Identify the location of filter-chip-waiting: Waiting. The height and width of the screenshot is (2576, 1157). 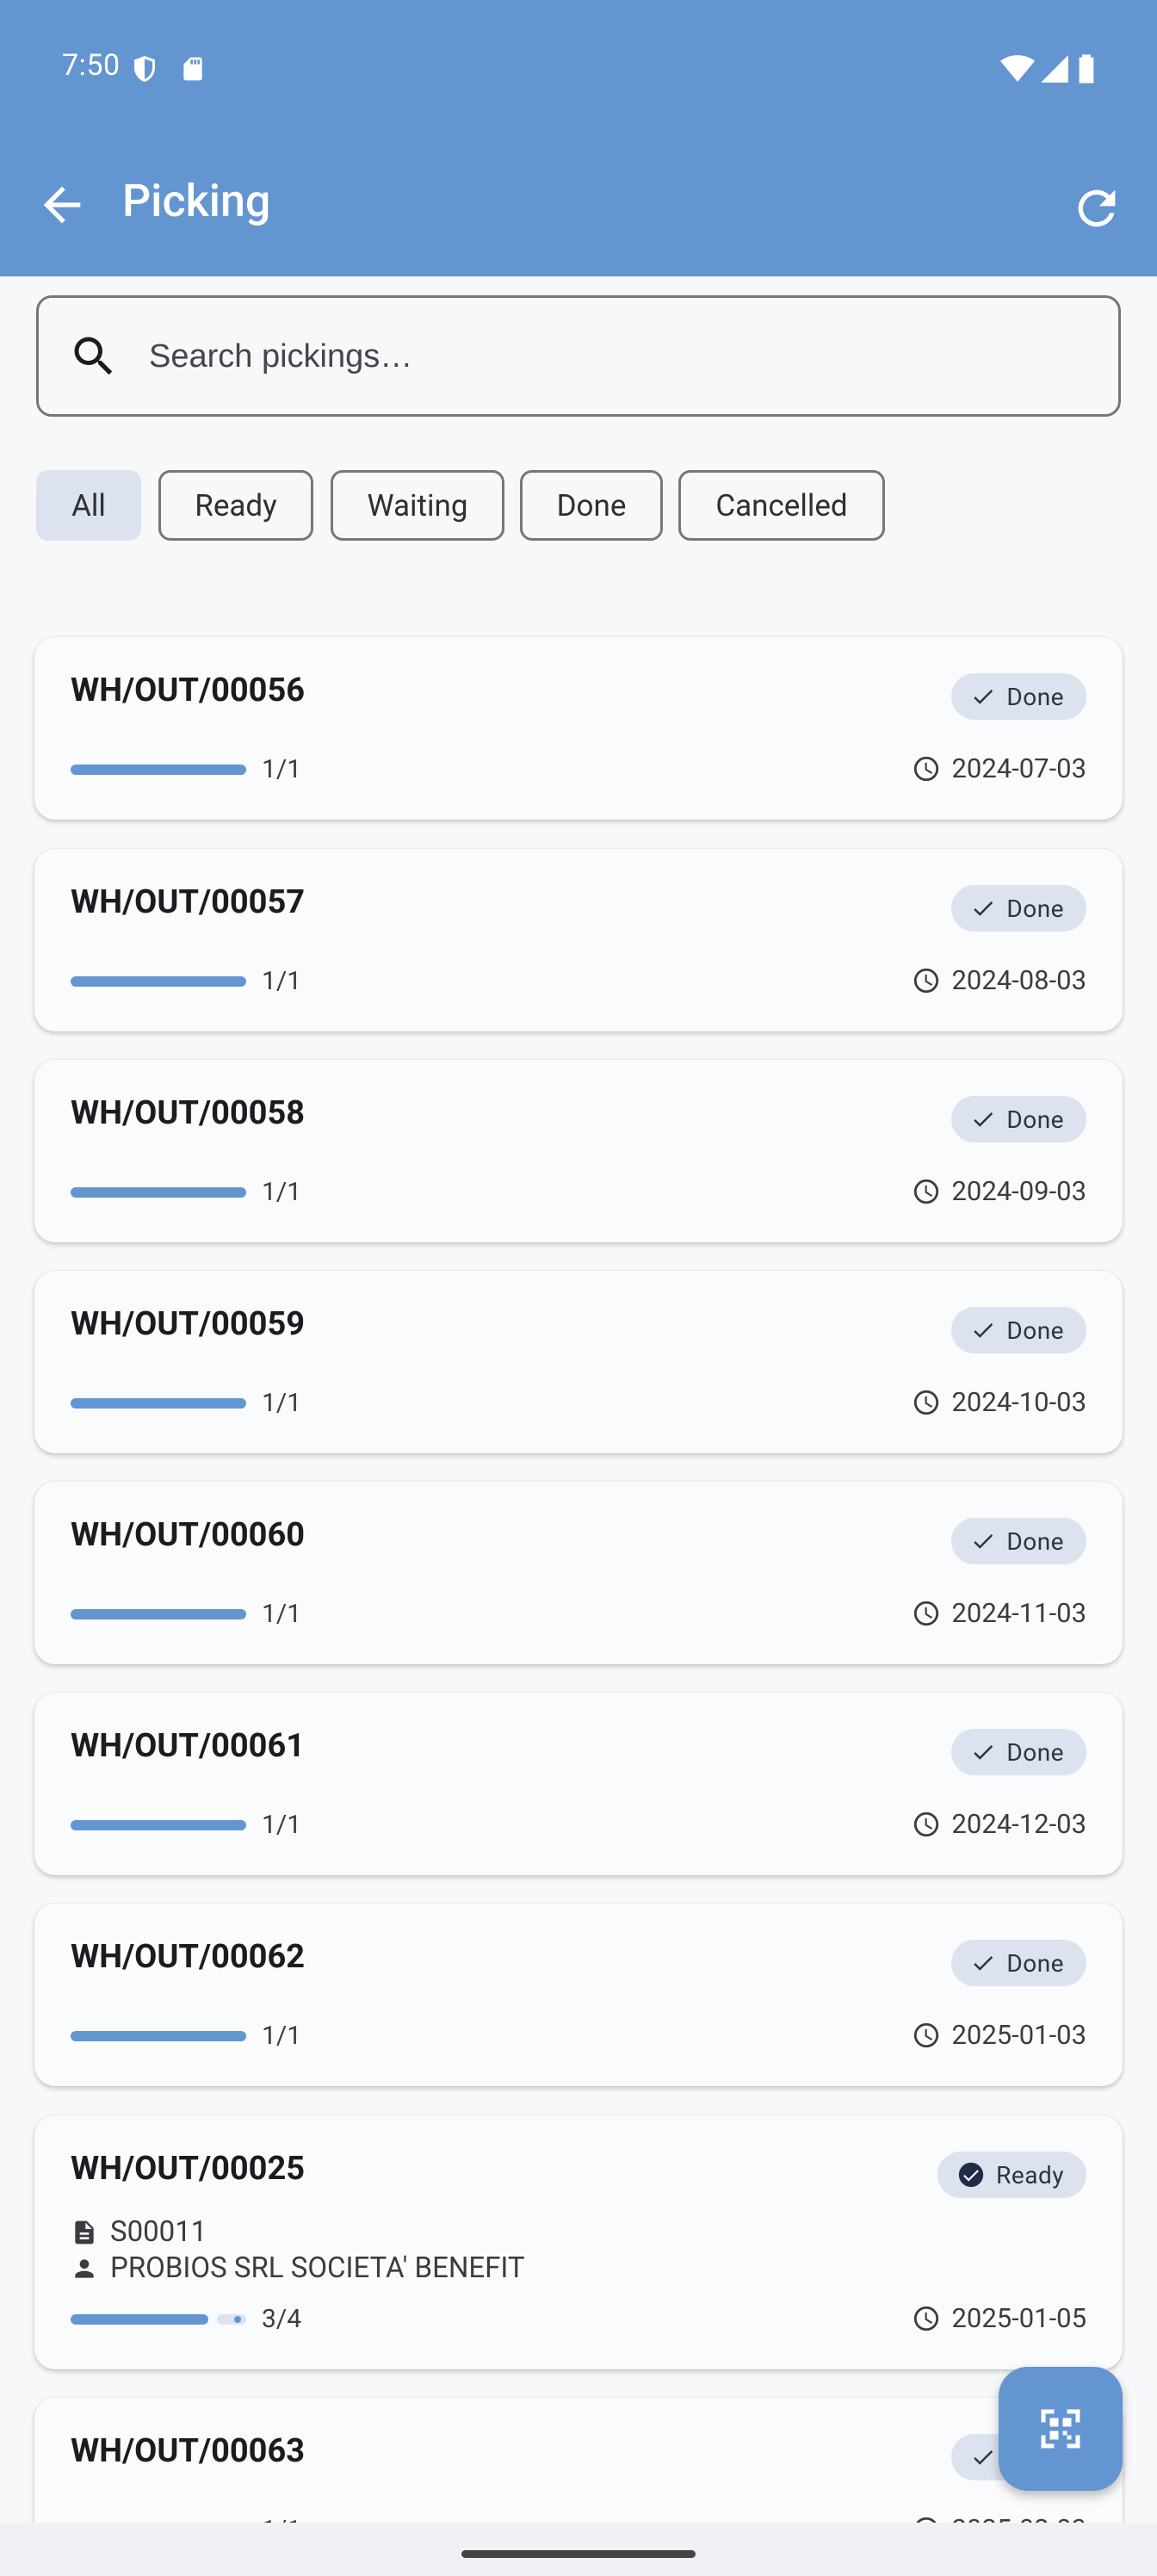
(417, 505).